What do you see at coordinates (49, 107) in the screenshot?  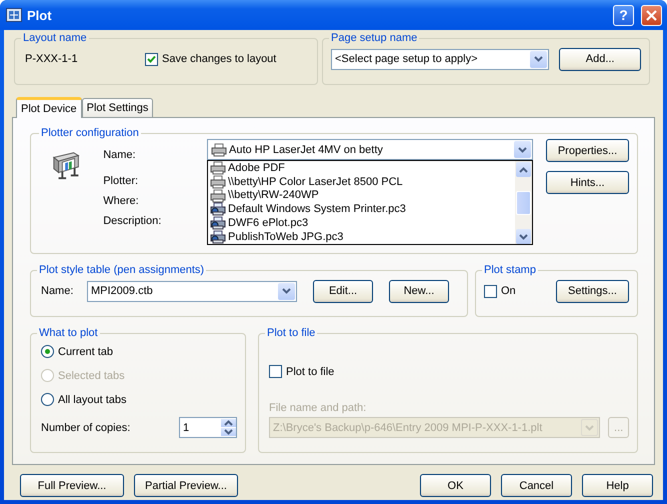 I see `tab: Plot Device` at bounding box center [49, 107].